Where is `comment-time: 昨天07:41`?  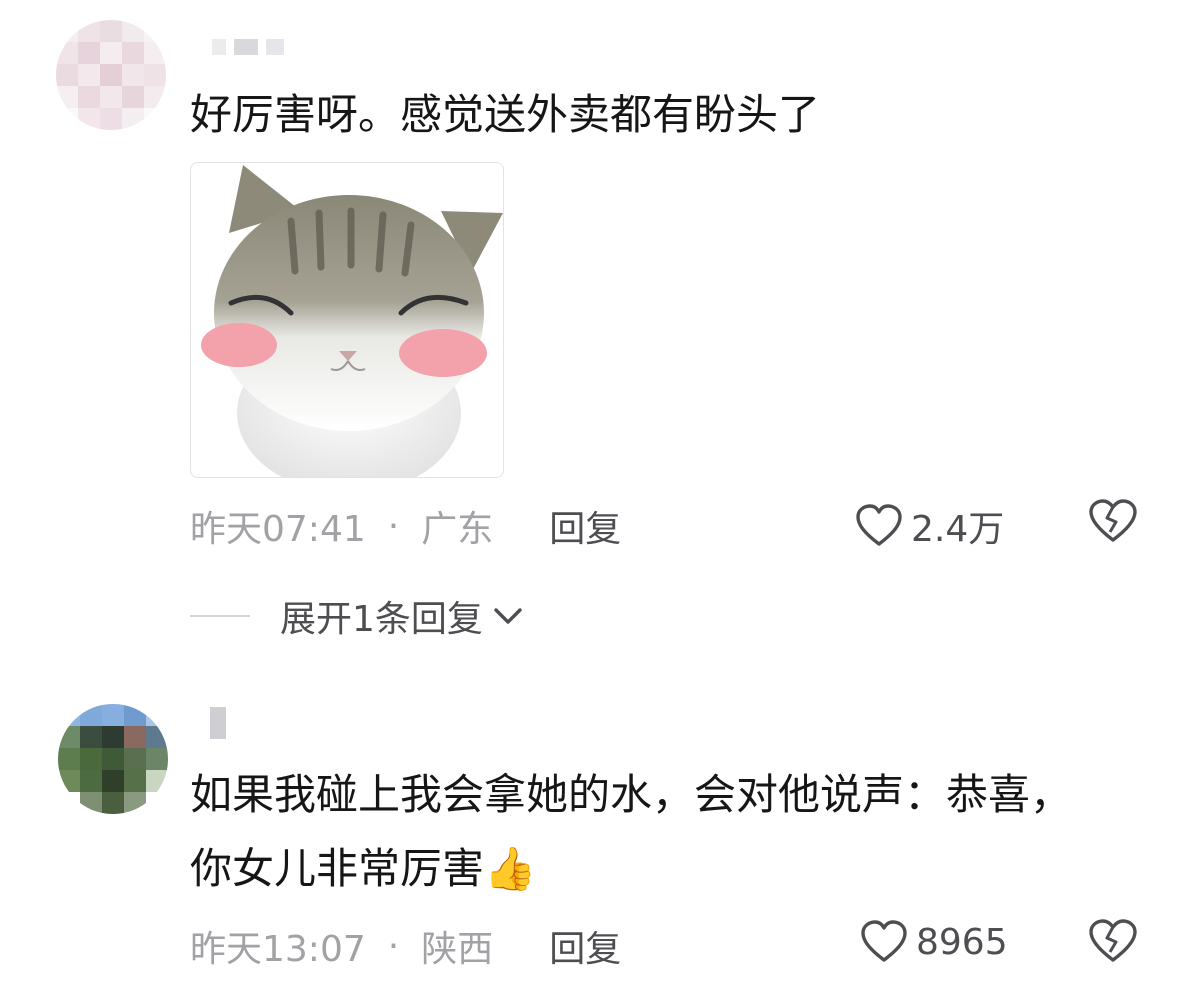 comment-time: 昨天07:41 is located at coordinates (278, 529).